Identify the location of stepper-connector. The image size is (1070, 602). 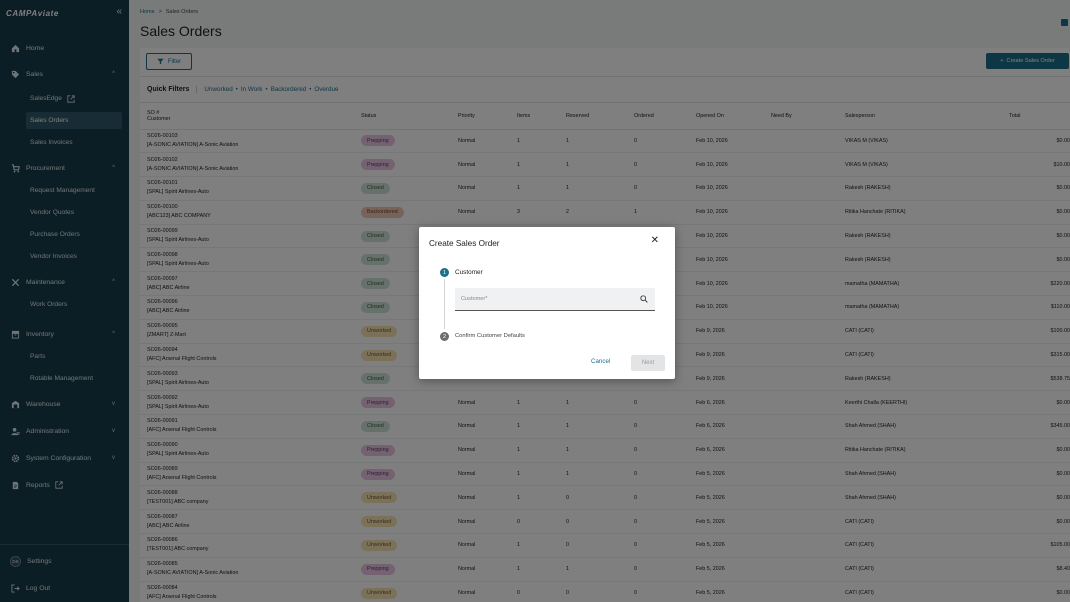
(444, 304).